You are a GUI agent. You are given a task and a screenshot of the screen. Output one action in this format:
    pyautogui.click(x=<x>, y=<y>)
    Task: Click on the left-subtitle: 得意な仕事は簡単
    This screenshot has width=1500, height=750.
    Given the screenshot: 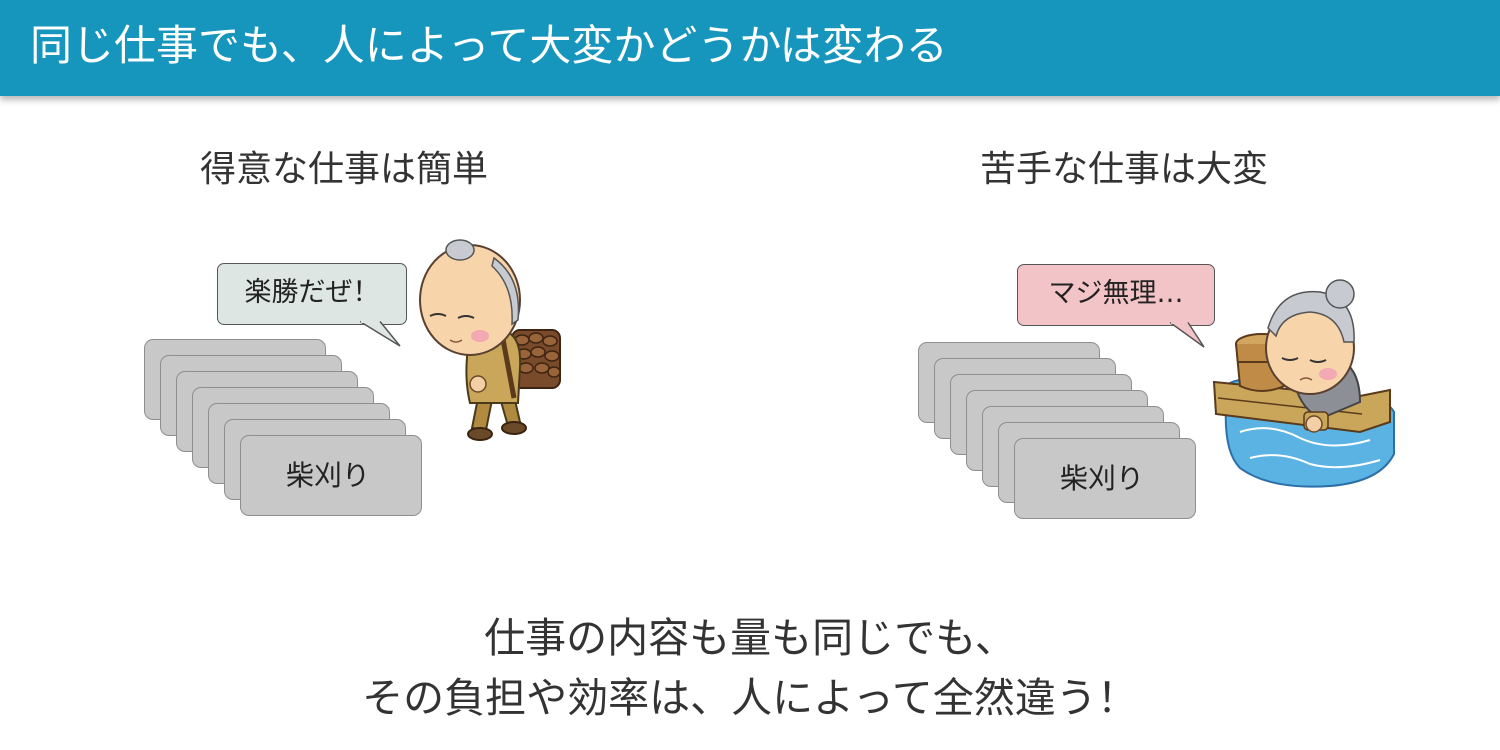 What is the action you would take?
    pyautogui.click(x=344, y=169)
    